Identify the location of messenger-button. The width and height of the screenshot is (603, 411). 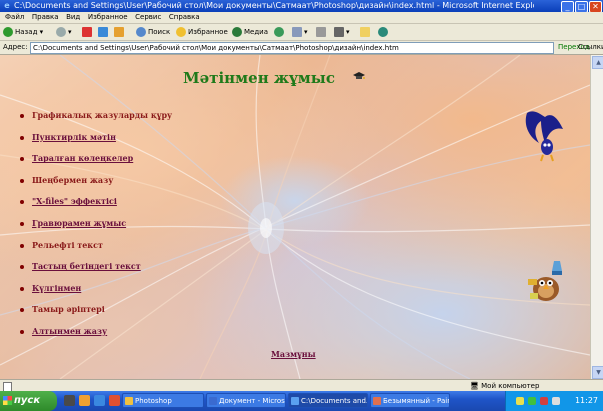
(384, 32).